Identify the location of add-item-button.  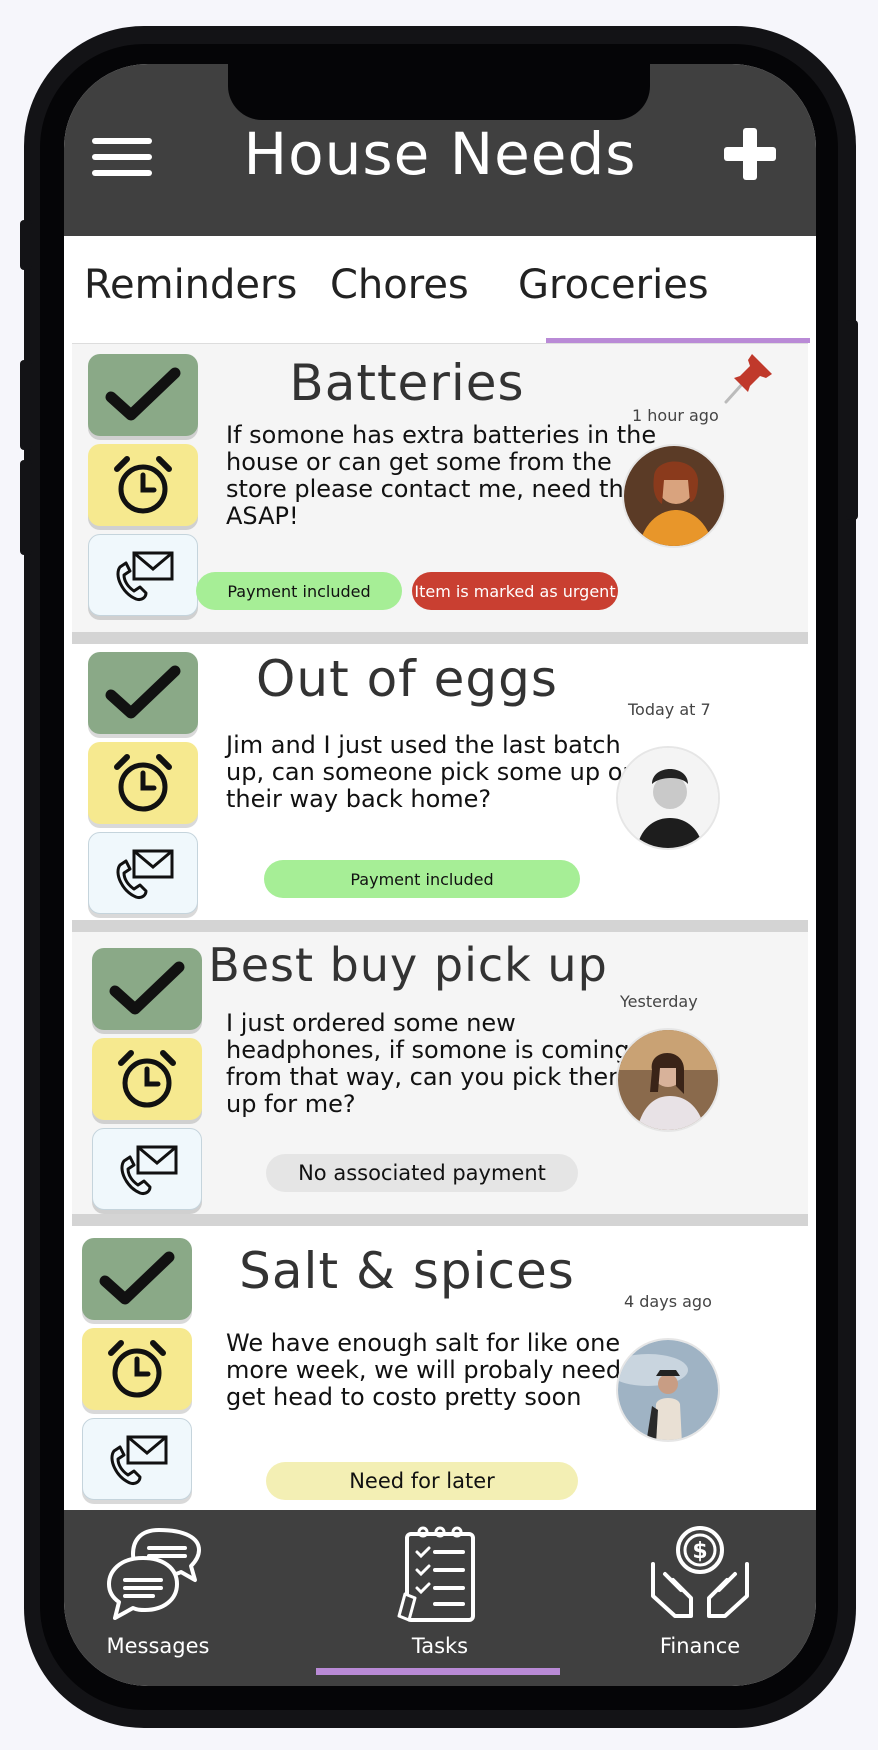
(750, 154).